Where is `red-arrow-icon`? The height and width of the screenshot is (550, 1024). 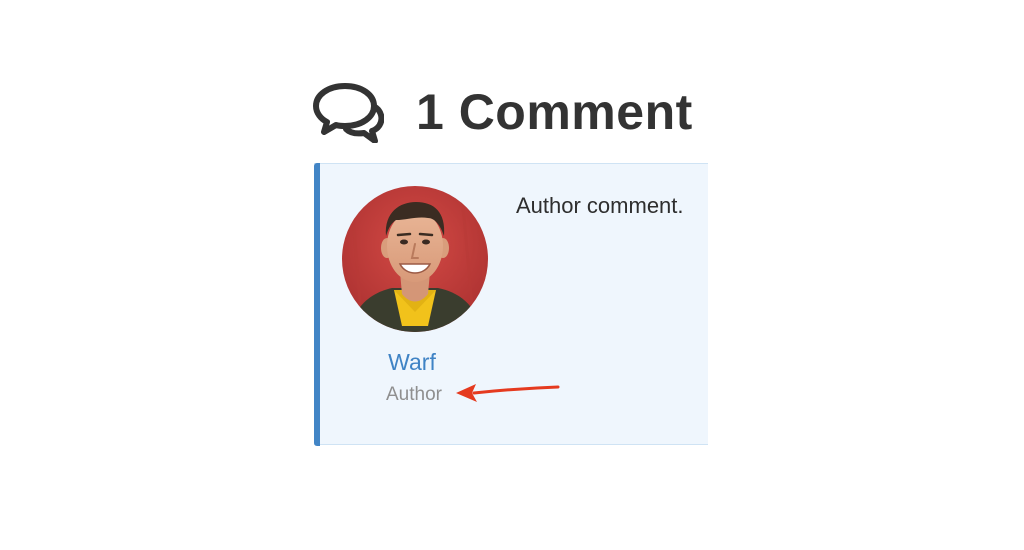
red-arrow-icon is located at coordinates (508, 393).